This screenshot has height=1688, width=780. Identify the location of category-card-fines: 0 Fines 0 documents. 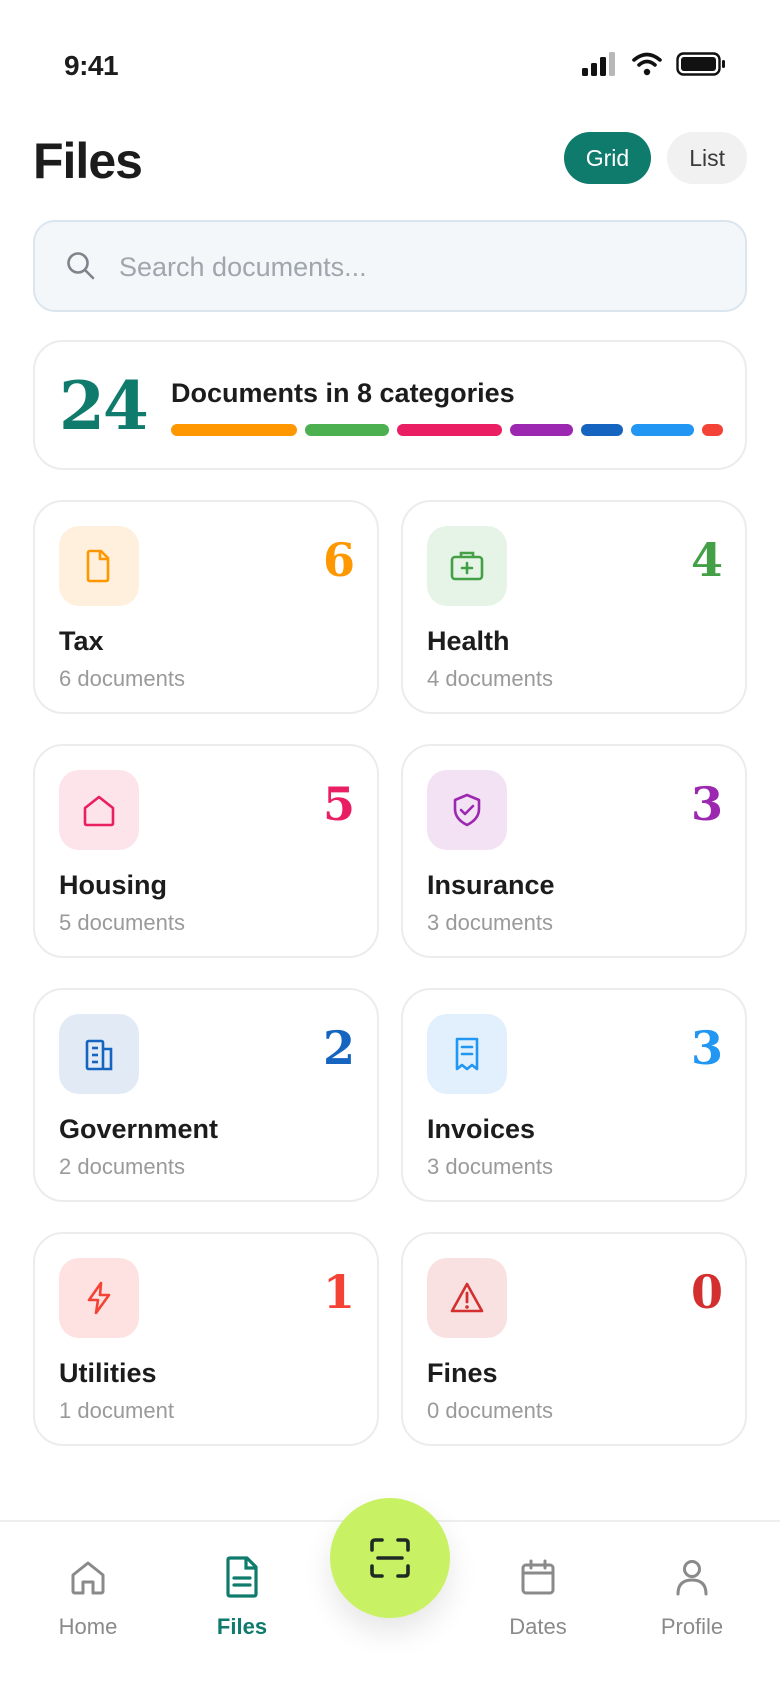
(574, 1339).